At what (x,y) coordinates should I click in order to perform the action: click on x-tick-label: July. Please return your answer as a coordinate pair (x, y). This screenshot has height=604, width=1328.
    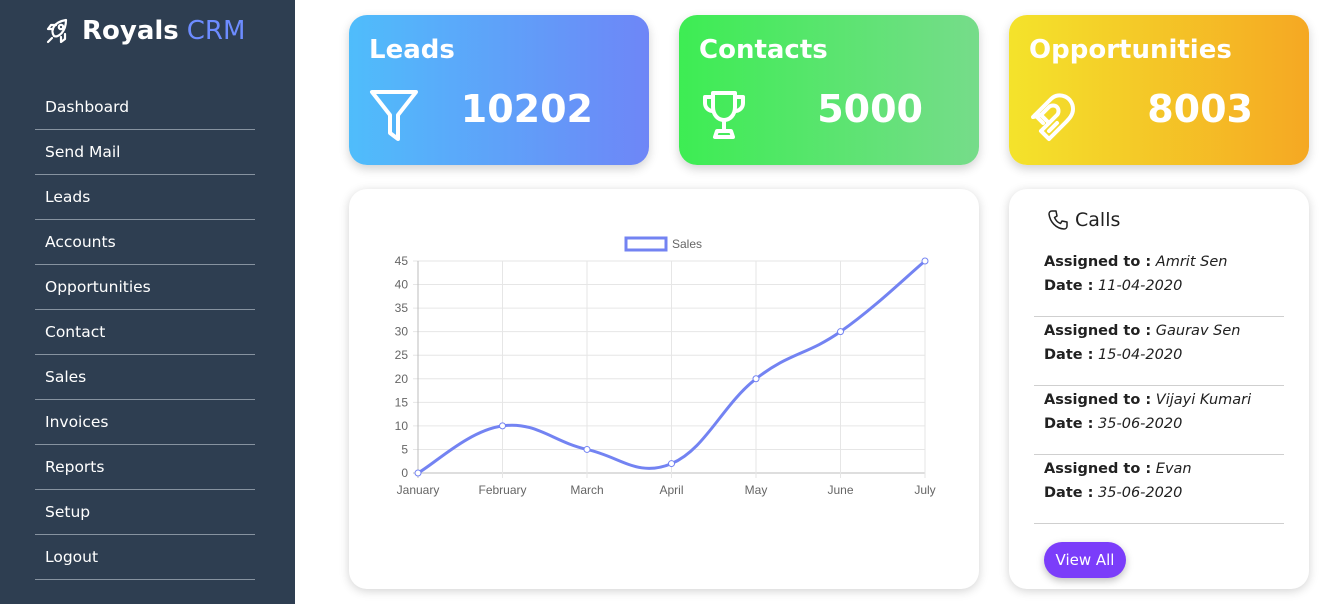
    Looking at the image, I should click on (924, 490).